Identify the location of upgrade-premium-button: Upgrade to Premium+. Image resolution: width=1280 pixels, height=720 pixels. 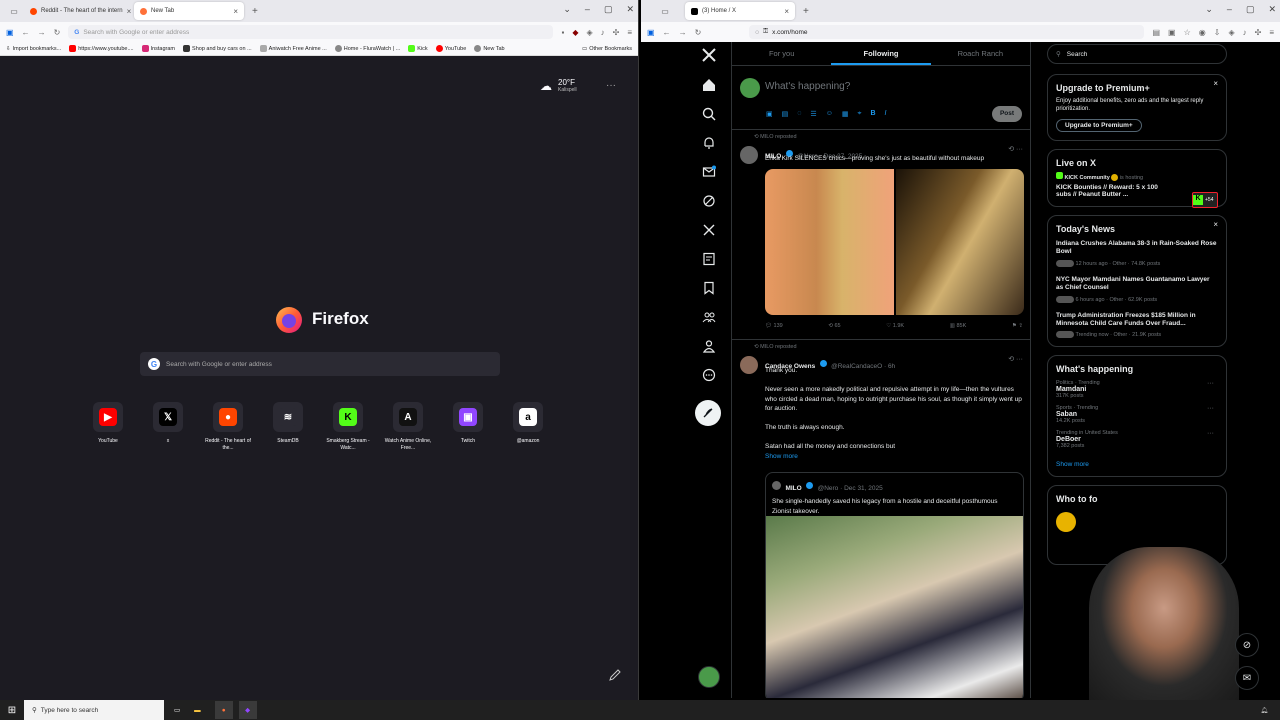
(1099, 125).